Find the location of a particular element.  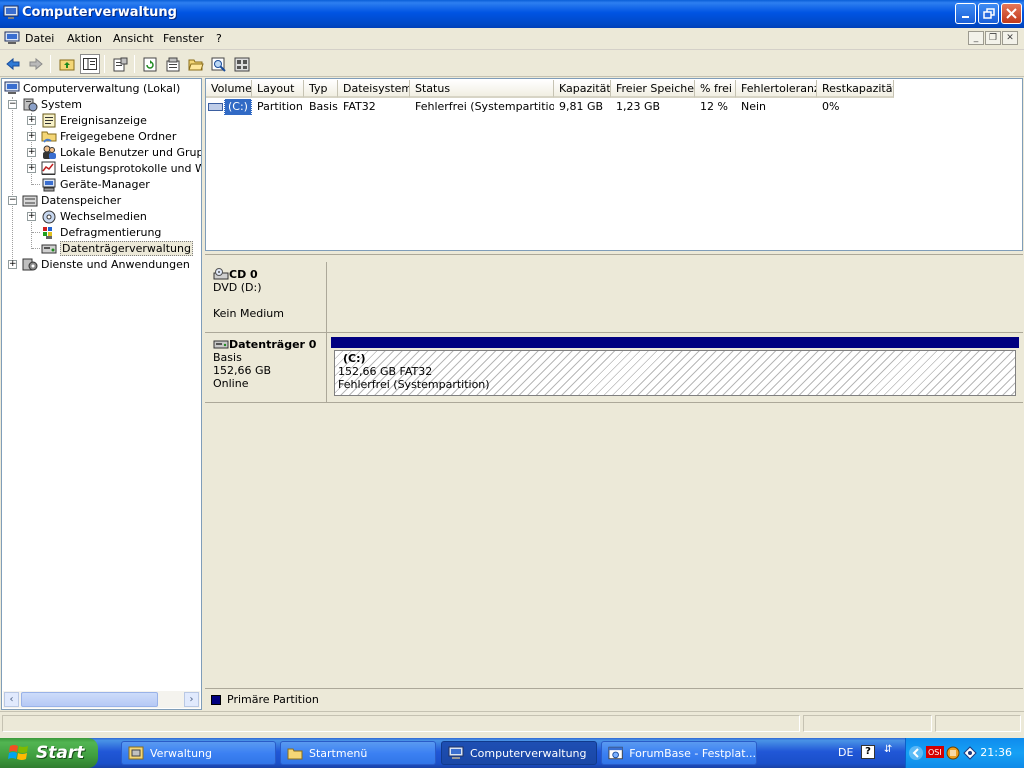

tree-line is located at coordinates (36, 232).